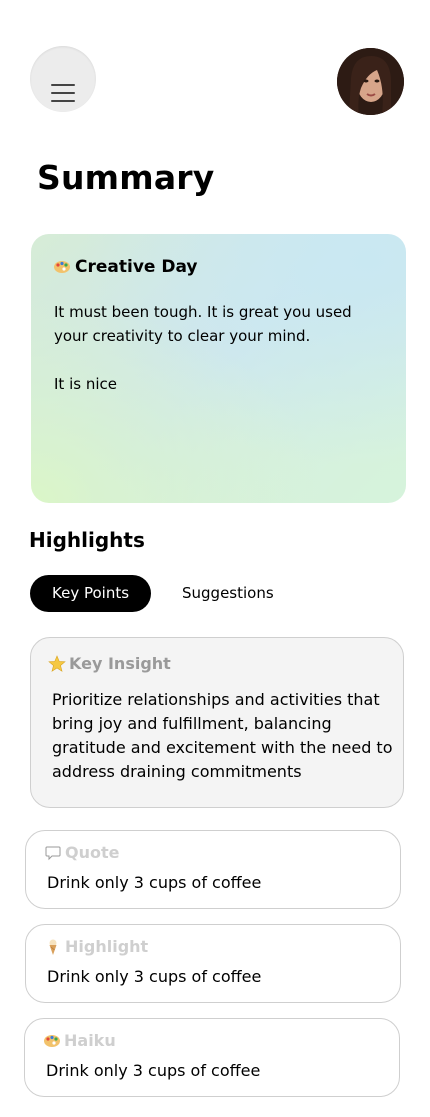 Image resolution: width=430 pixels, height=1117 pixels. I want to click on avatar-image, so click(370, 81).